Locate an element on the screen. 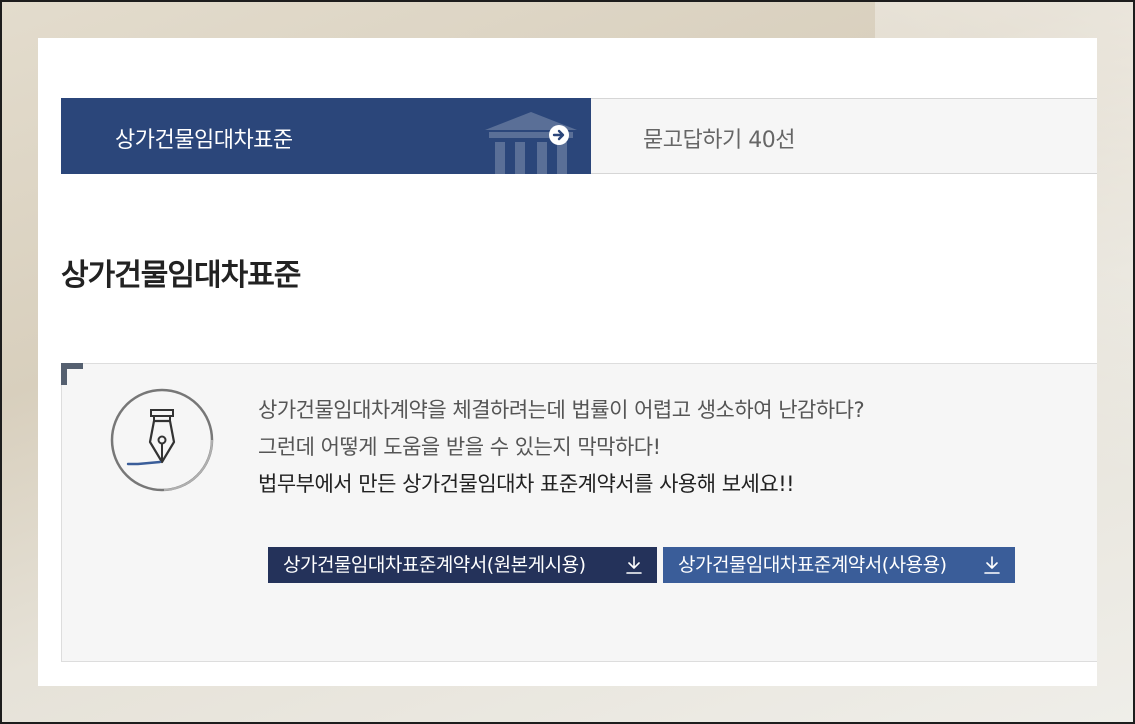 Image resolution: width=1135 pixels, height=724 pixels. tab-label: 묻고답하기 40선 is located at coordinates (719, 140).